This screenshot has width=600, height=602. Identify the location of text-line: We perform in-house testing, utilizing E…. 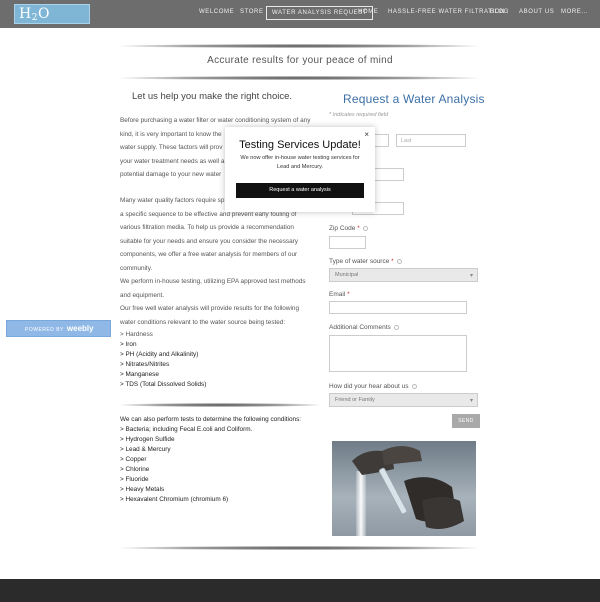
(213, 281).